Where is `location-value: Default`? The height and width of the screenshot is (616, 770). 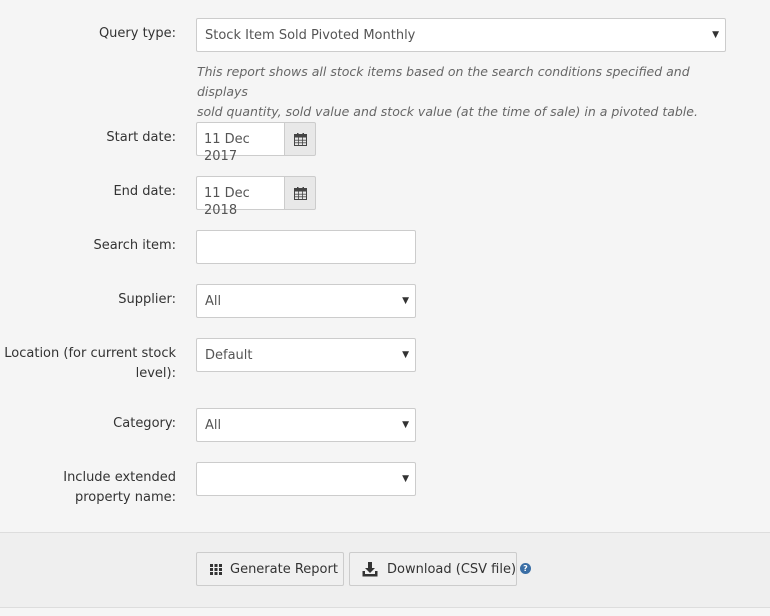
location-value: Default is located at coordinates (229, 355).